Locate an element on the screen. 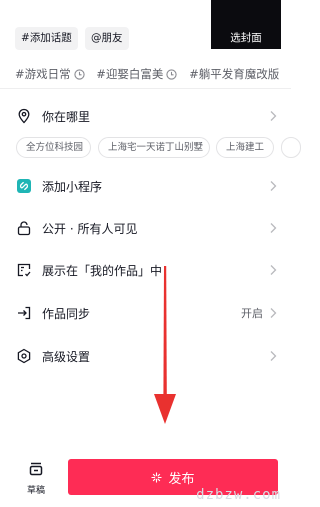 The height and width of the screenshot is (507, 320). location-suggestion-chip: 上海建工 is located at coordinates (245, 147).